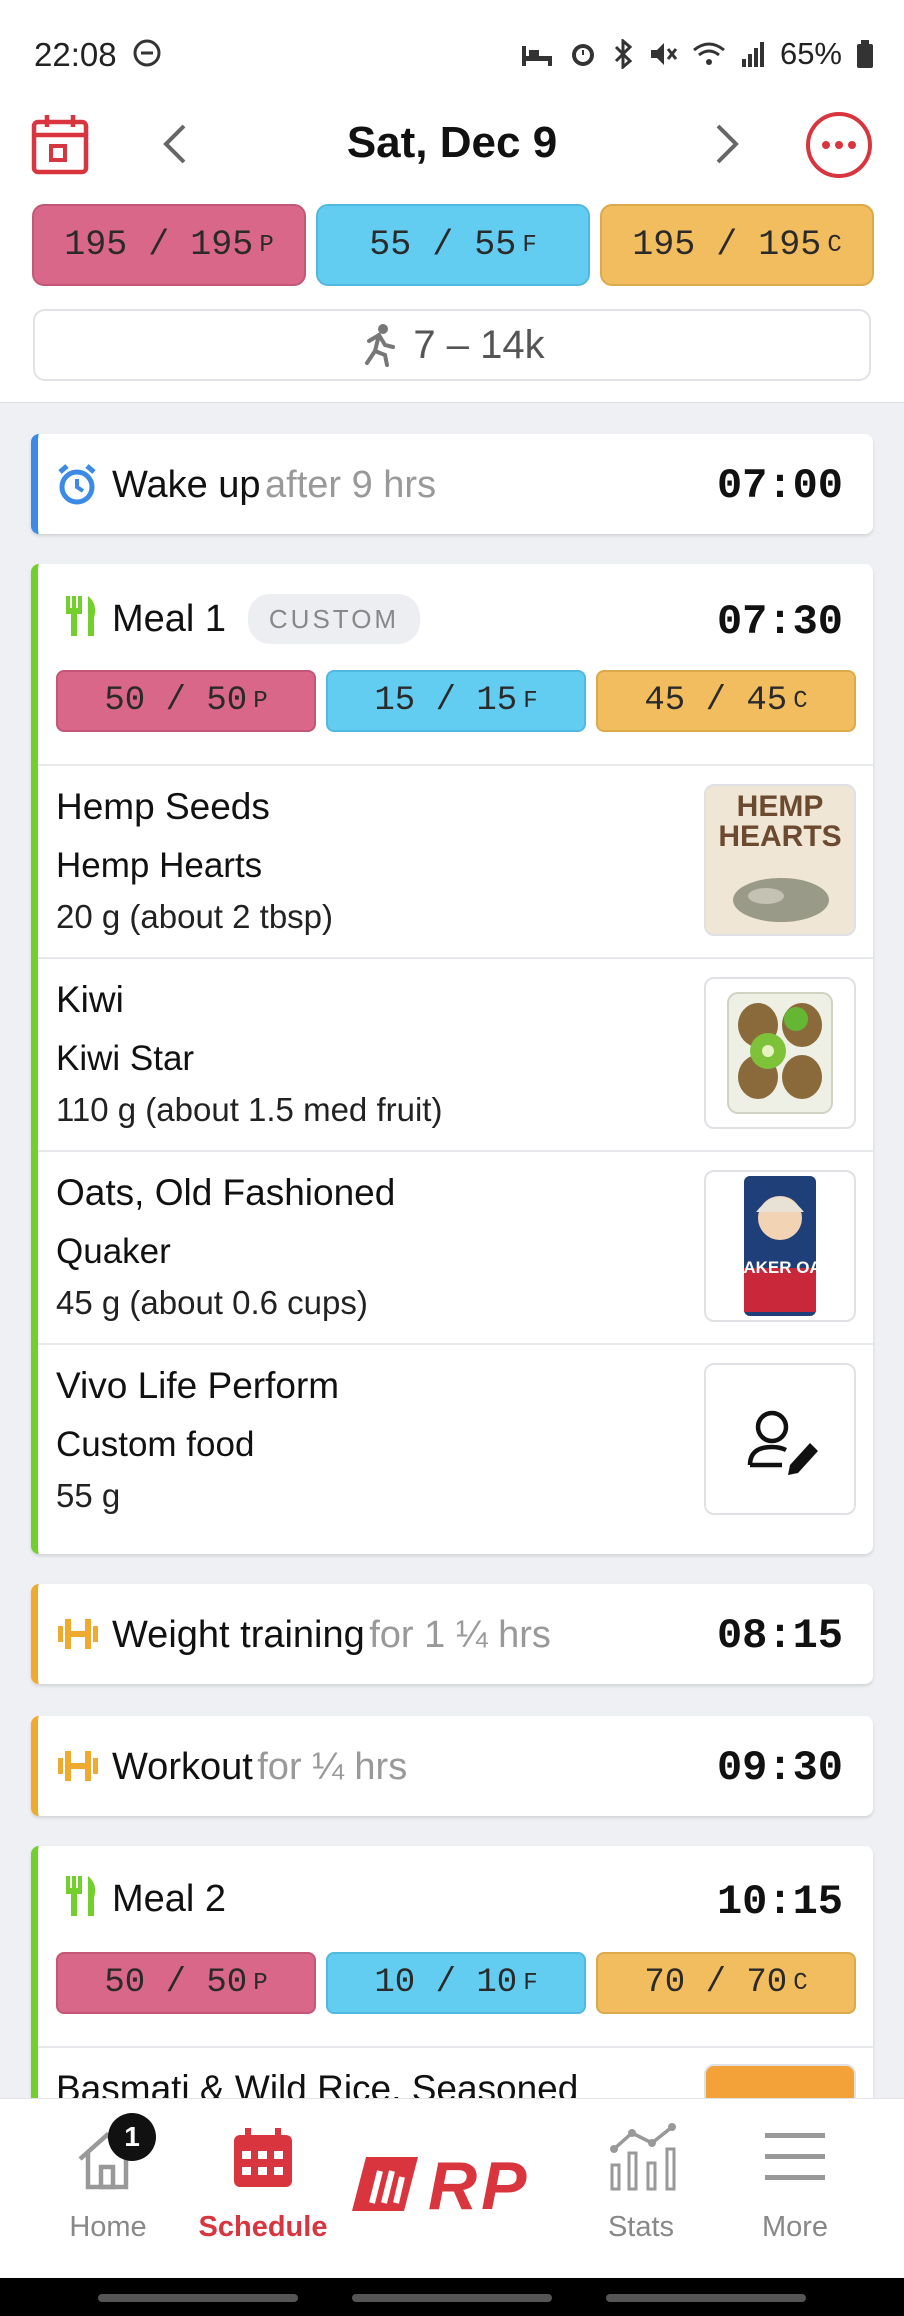  What do you see at coordinates (332, 1767) in the screenshot?
I see `workout-duration: for ¼ hrs` at bounding box center [332, 1767].